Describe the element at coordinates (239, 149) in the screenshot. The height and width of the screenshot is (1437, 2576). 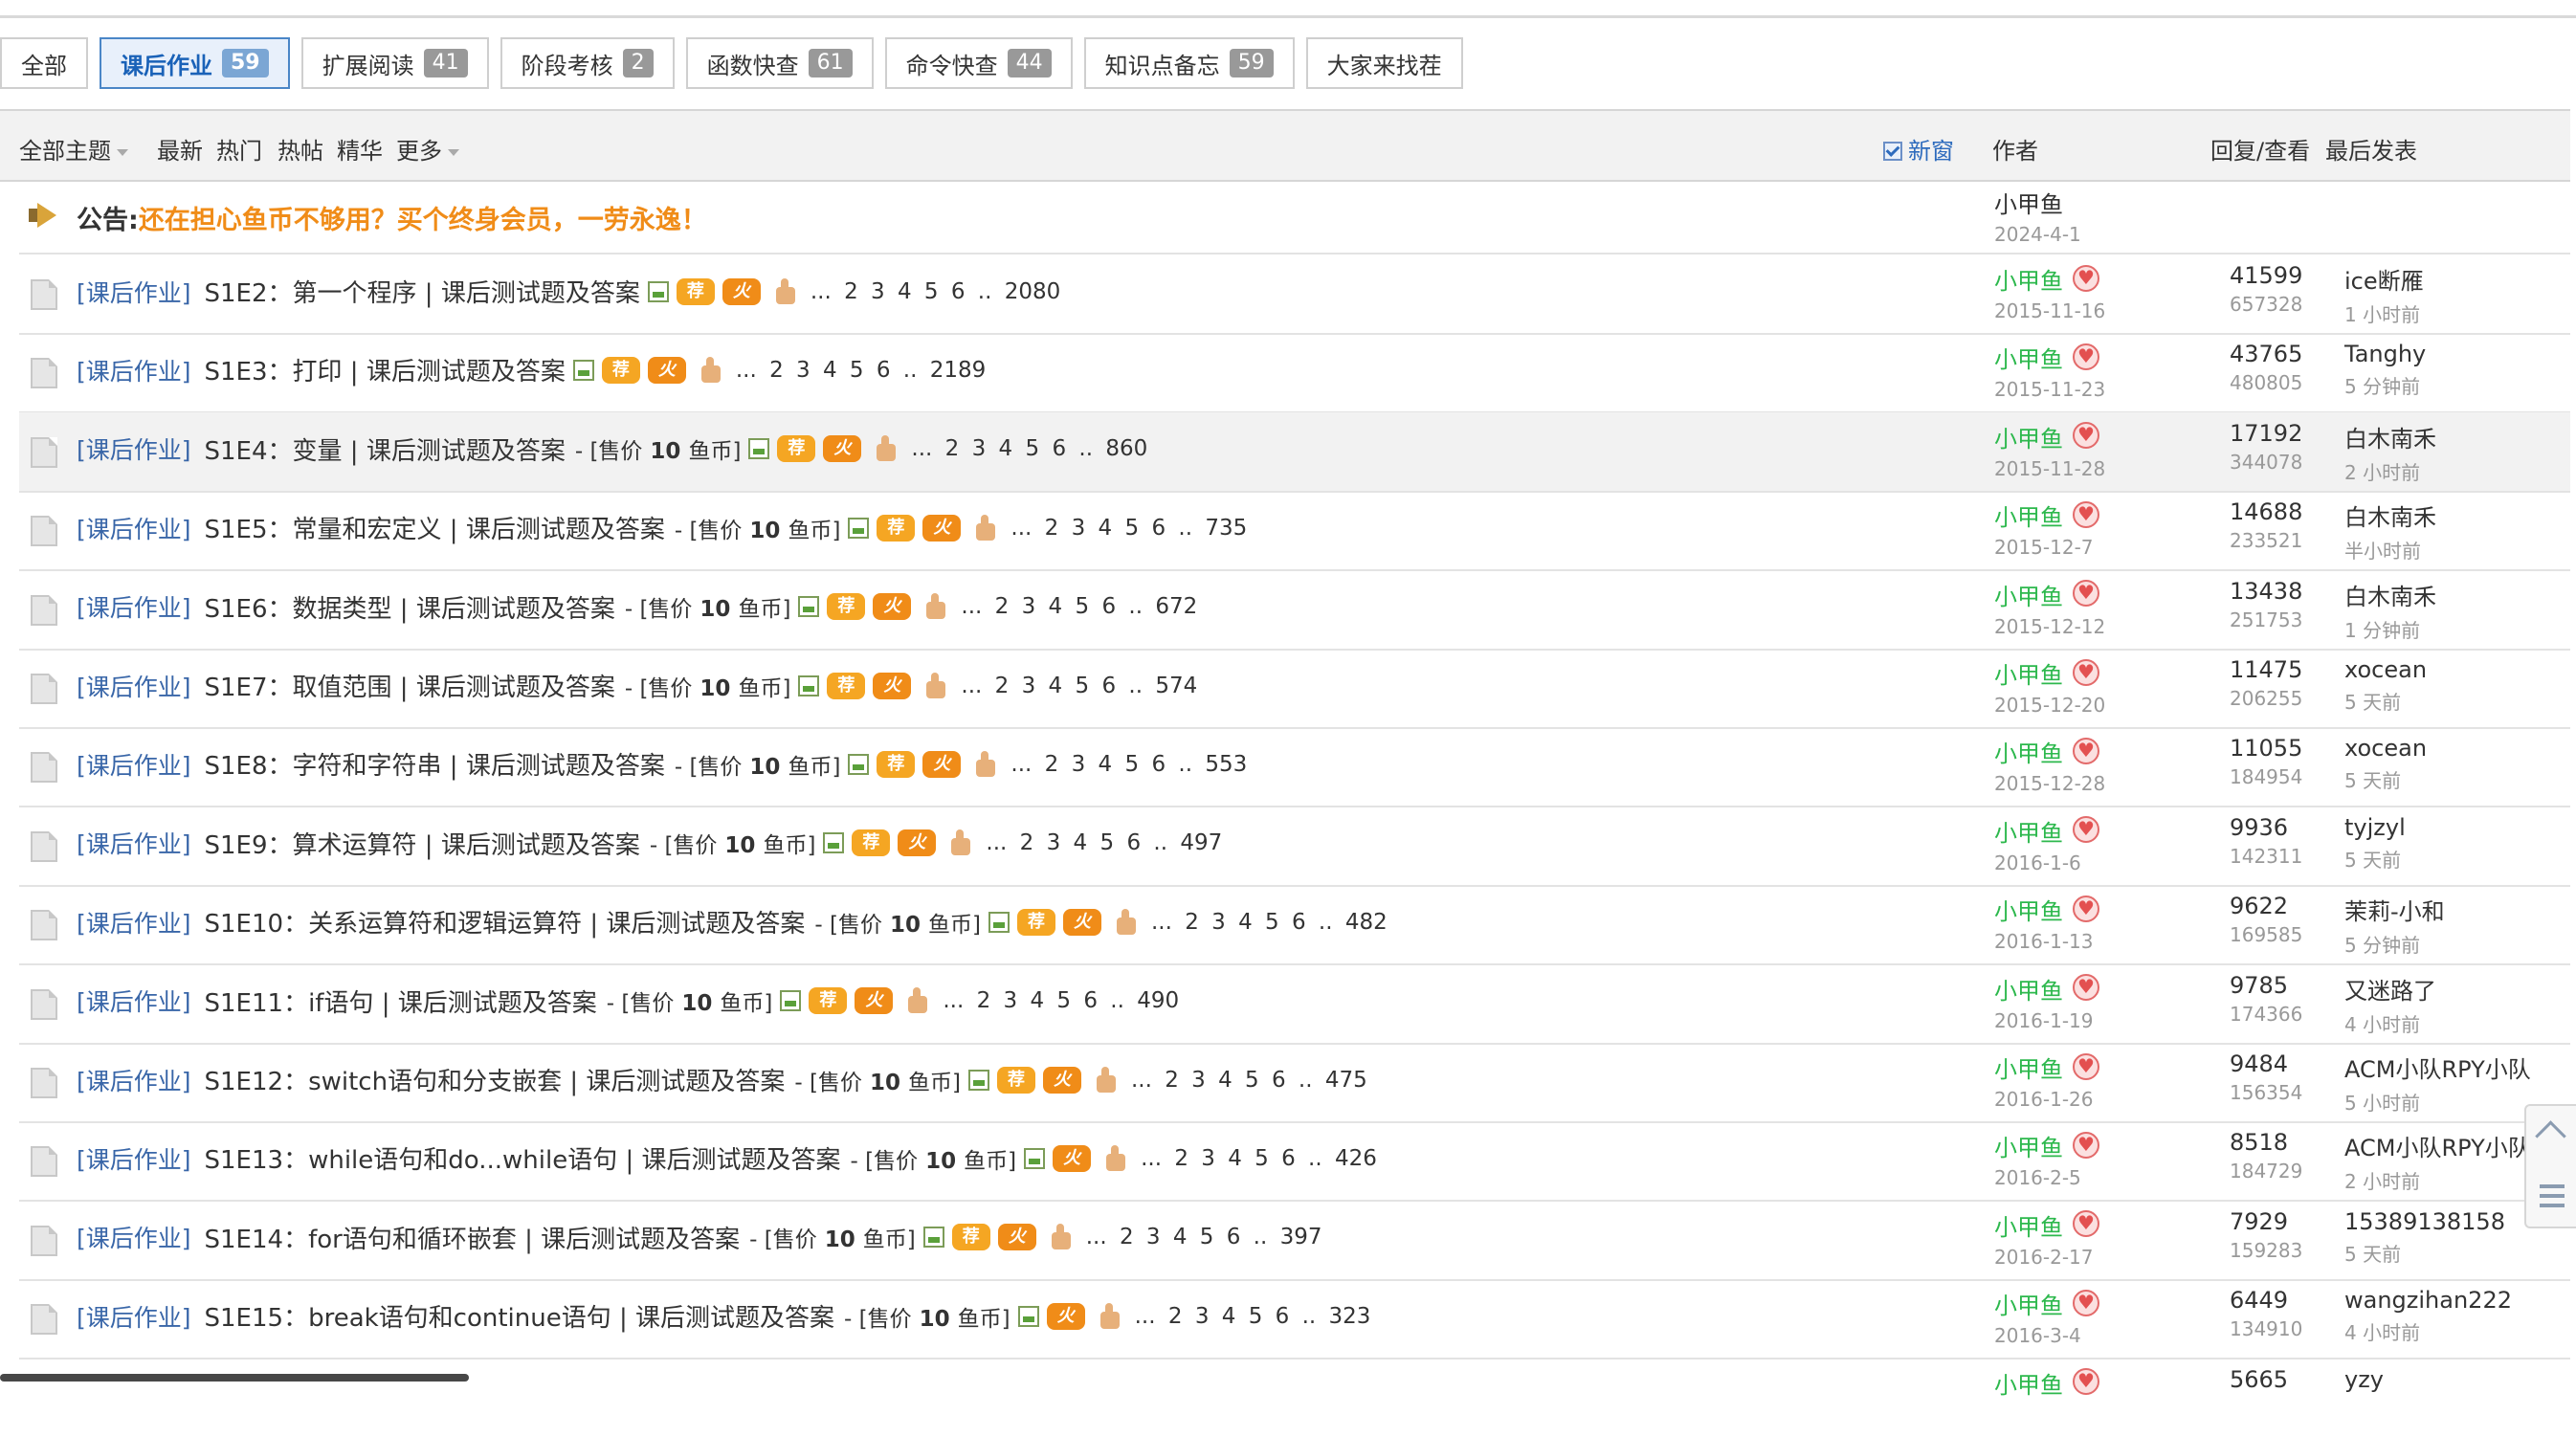
I see `filter-hot: 热门` at that location.